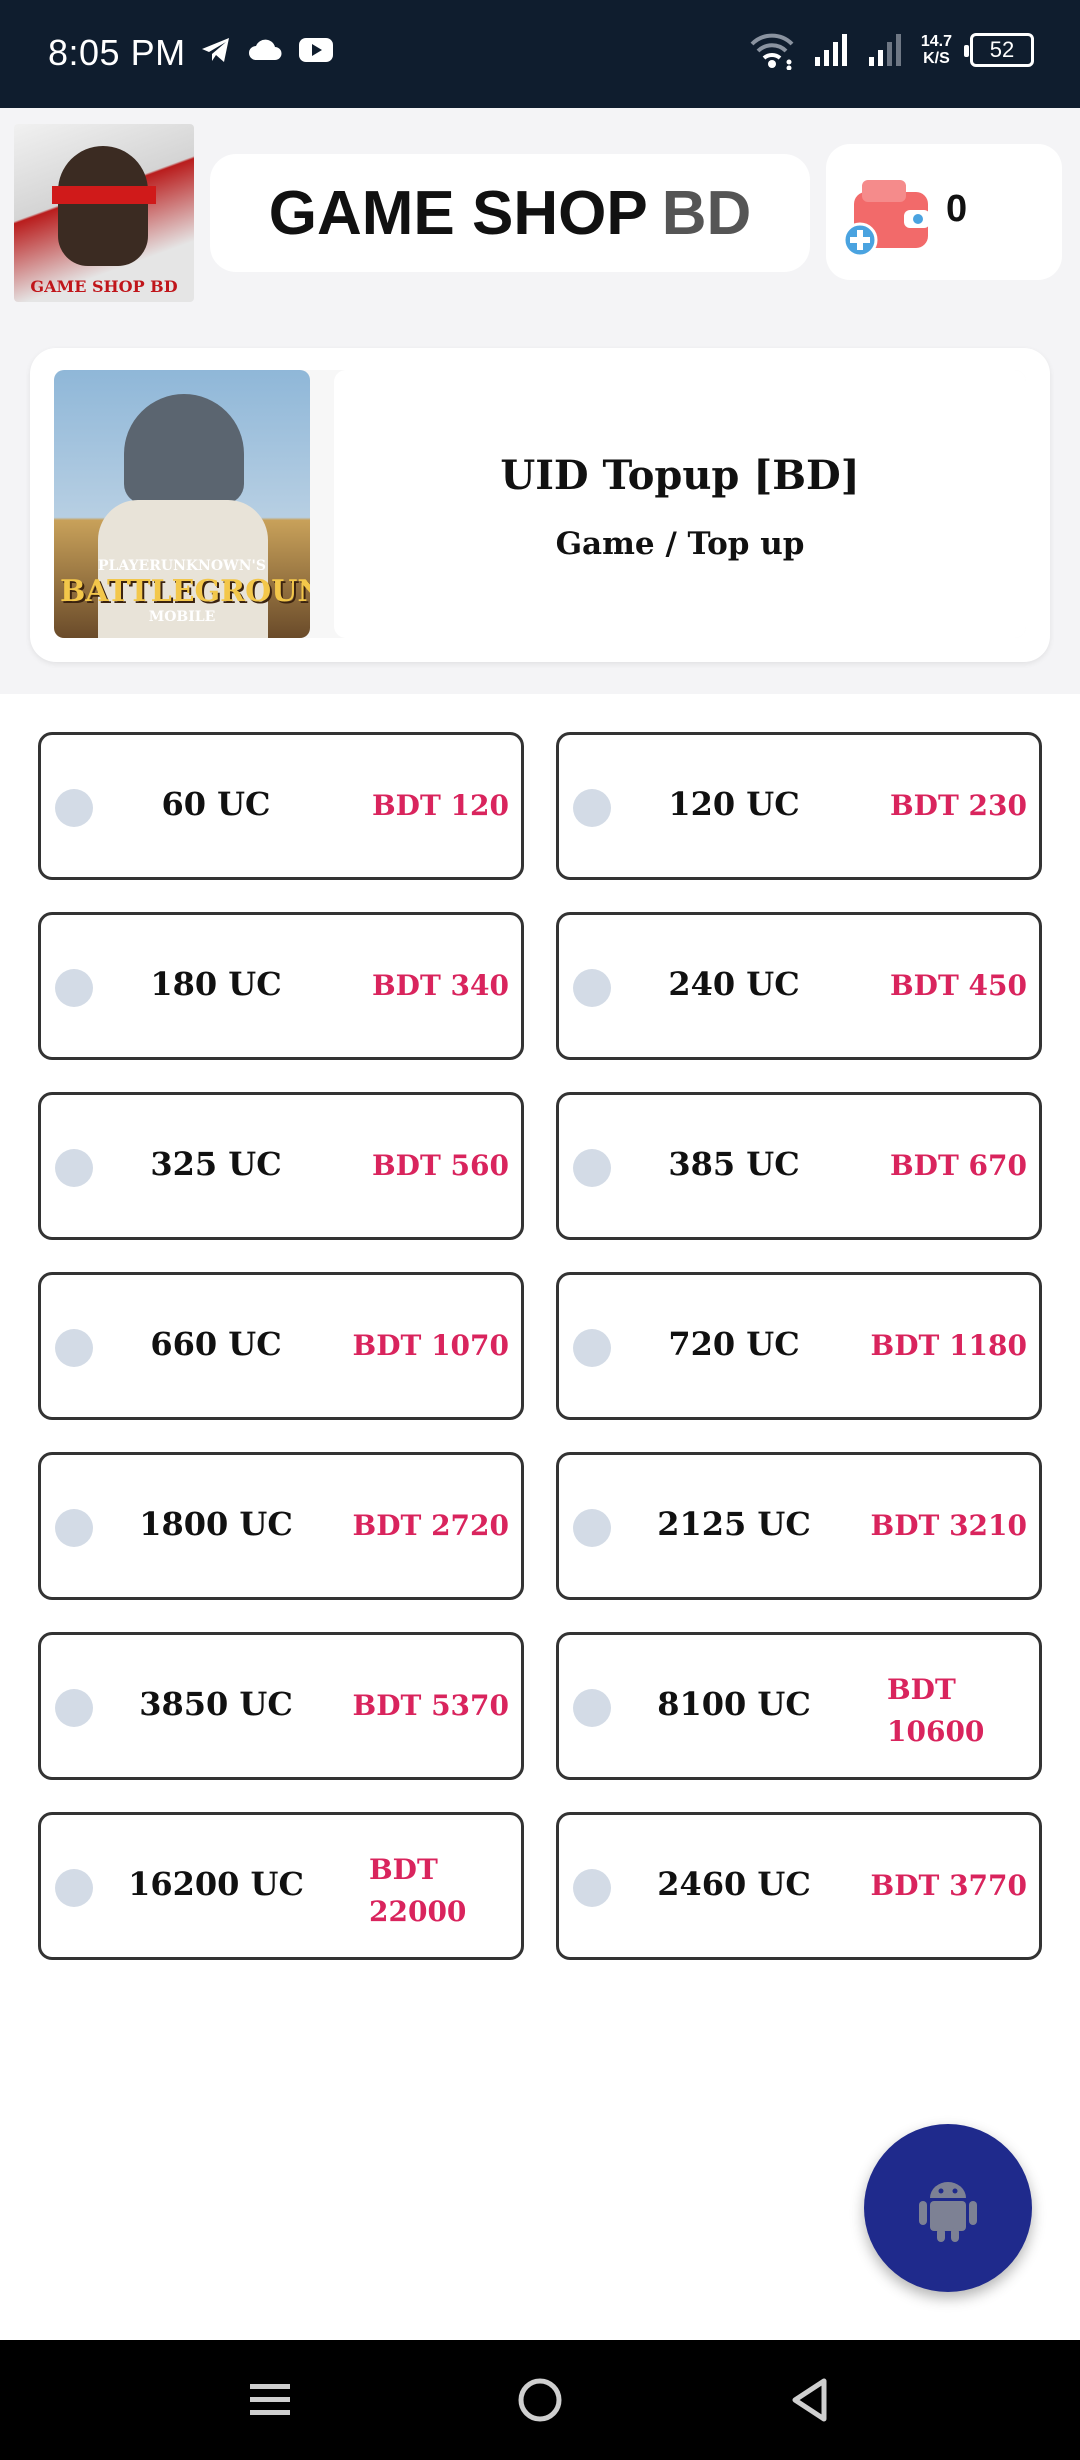 Image resolution: width=1080 pixels, height=2460 pixels. I want to click on product-subtitle: Game / Top up, so click(680, 544).